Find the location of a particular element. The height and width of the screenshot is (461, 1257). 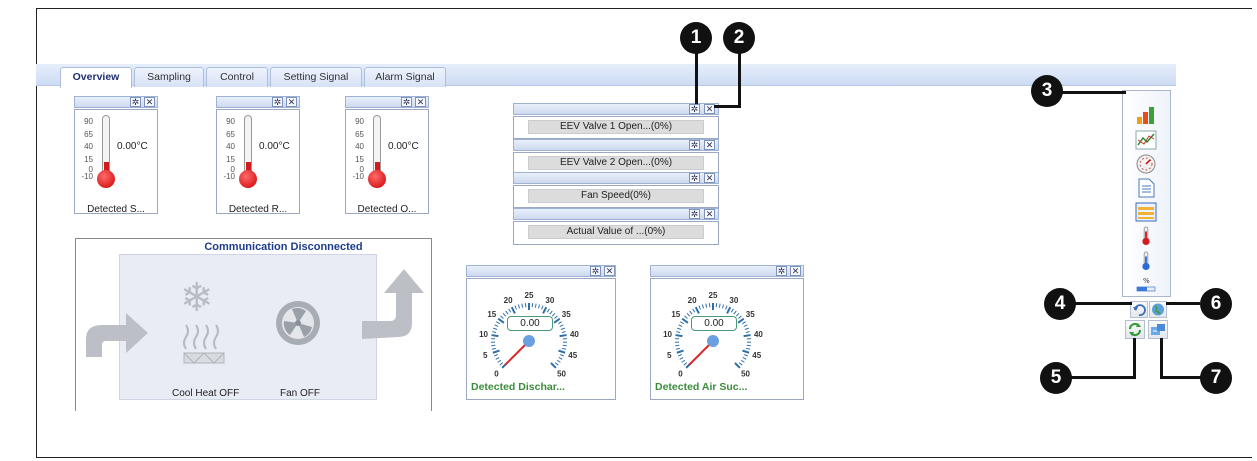

gauge-tick-label: 40 is located at coordinates (758, 334).